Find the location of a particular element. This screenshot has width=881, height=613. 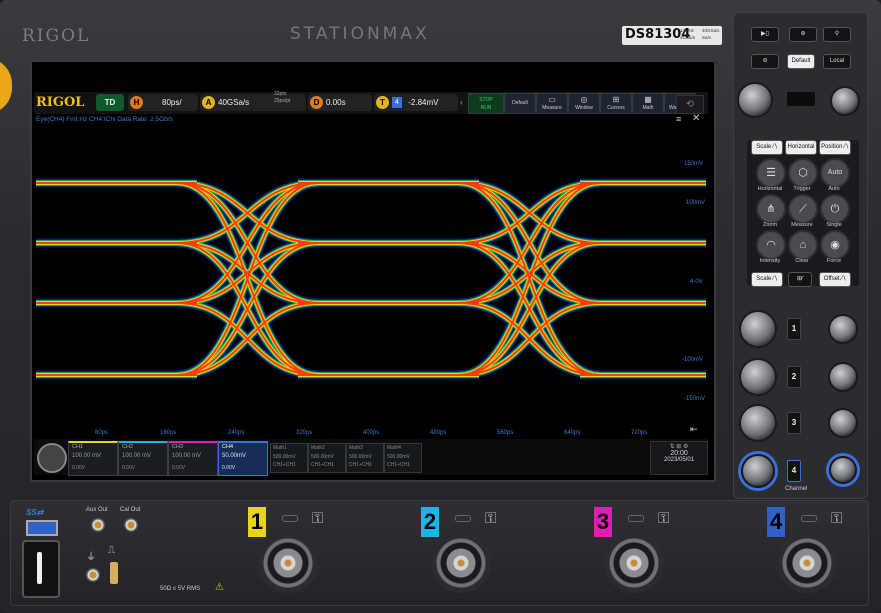

ch2-scale-knob is located at coordinates (758, 377).